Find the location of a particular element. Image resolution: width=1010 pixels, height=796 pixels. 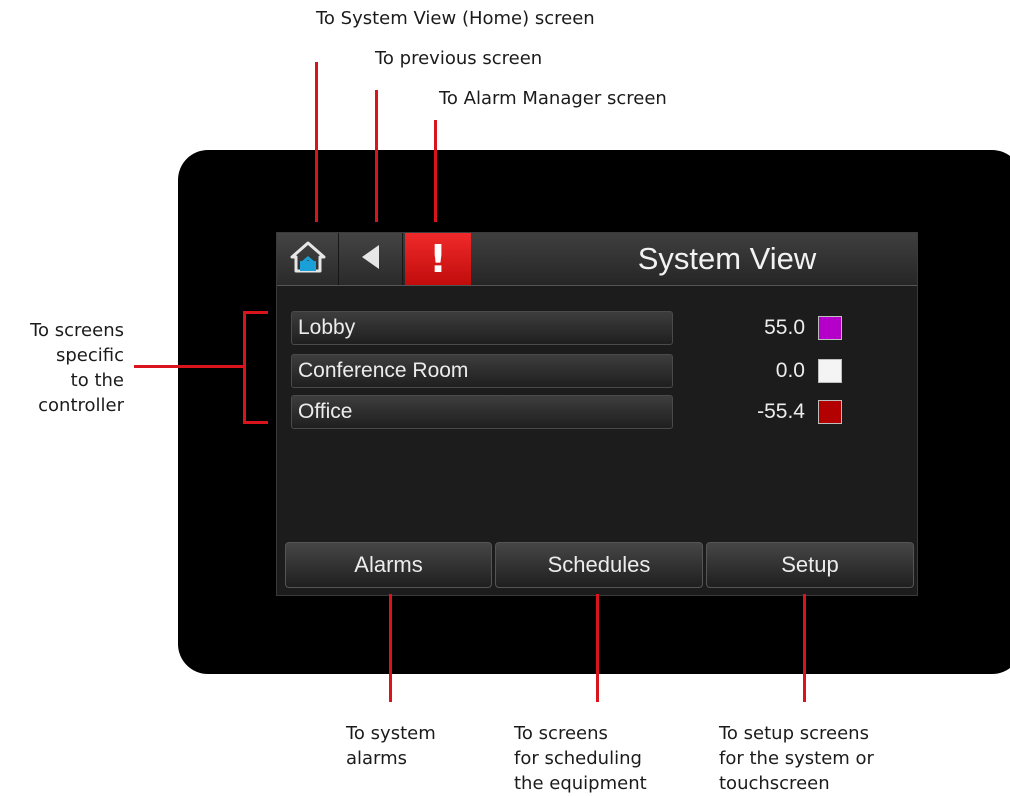

alarms-button: Alarms is located at coordinates (388, 565).